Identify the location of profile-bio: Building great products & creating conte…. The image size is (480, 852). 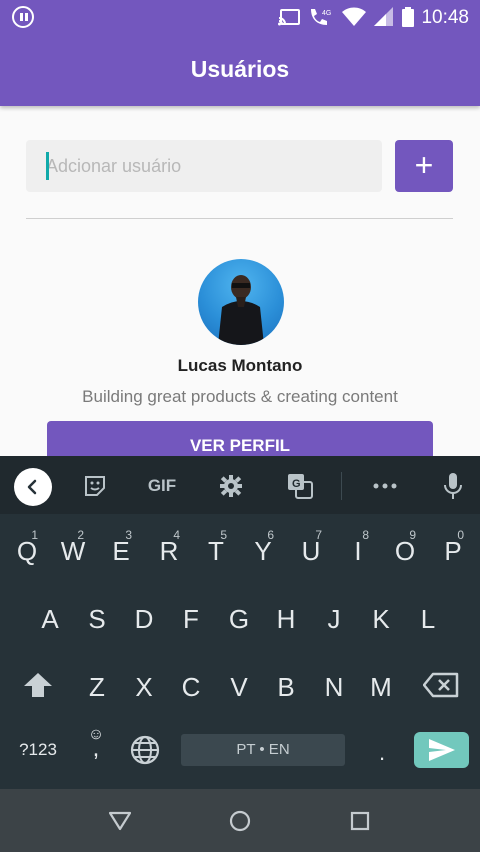
(240, 396).